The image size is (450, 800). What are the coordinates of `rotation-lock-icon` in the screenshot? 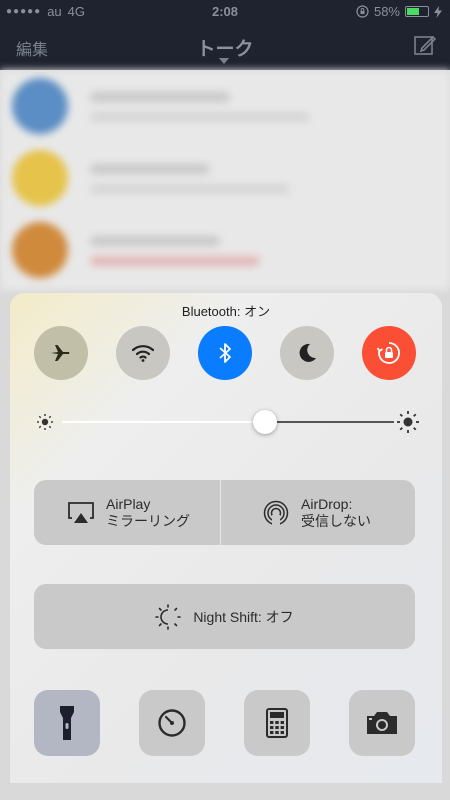 It's located at (388, 353).